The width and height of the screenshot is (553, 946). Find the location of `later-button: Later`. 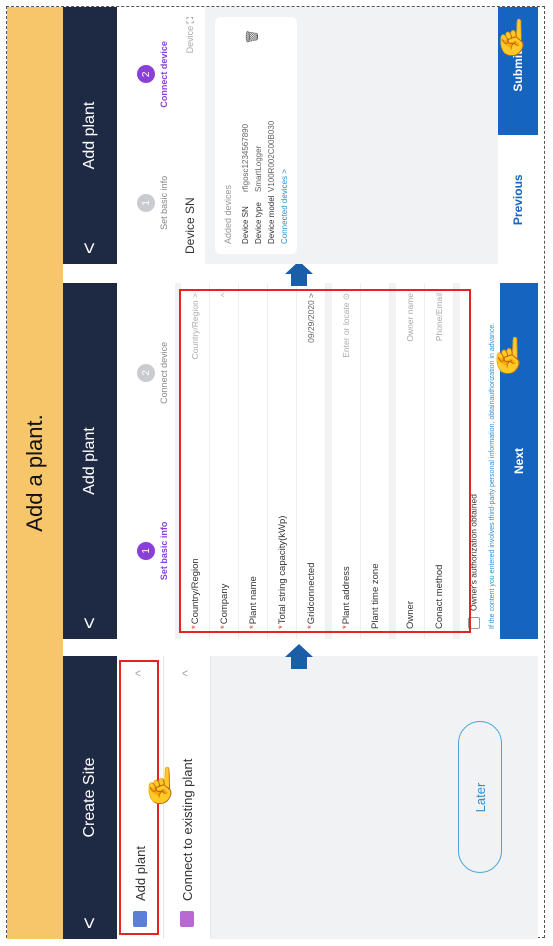

later-button: Later is located at coordinates (480, 797).